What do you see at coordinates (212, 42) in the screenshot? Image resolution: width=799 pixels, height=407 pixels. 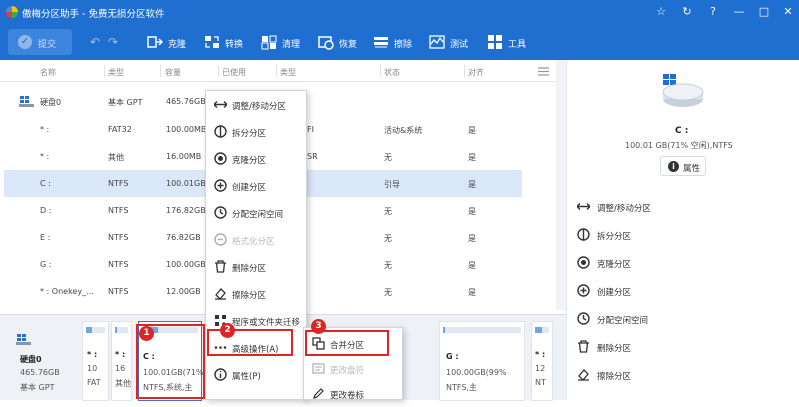 I see `convert-icon` at bounding box center [212, 42].